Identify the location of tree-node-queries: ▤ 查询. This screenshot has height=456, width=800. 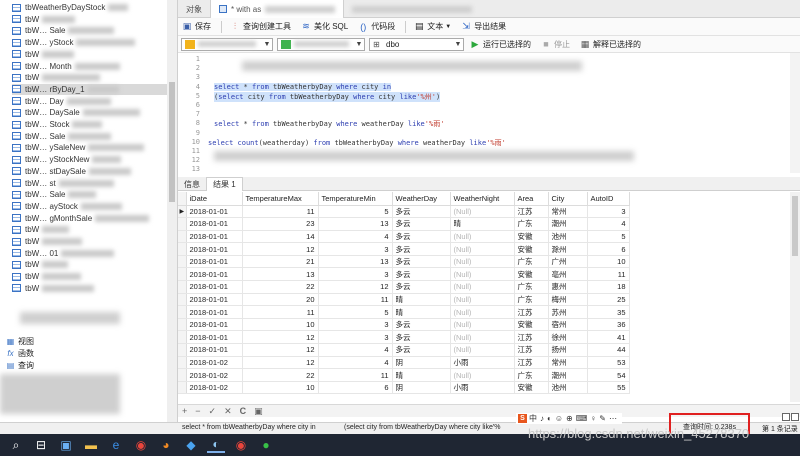
(20, 365).